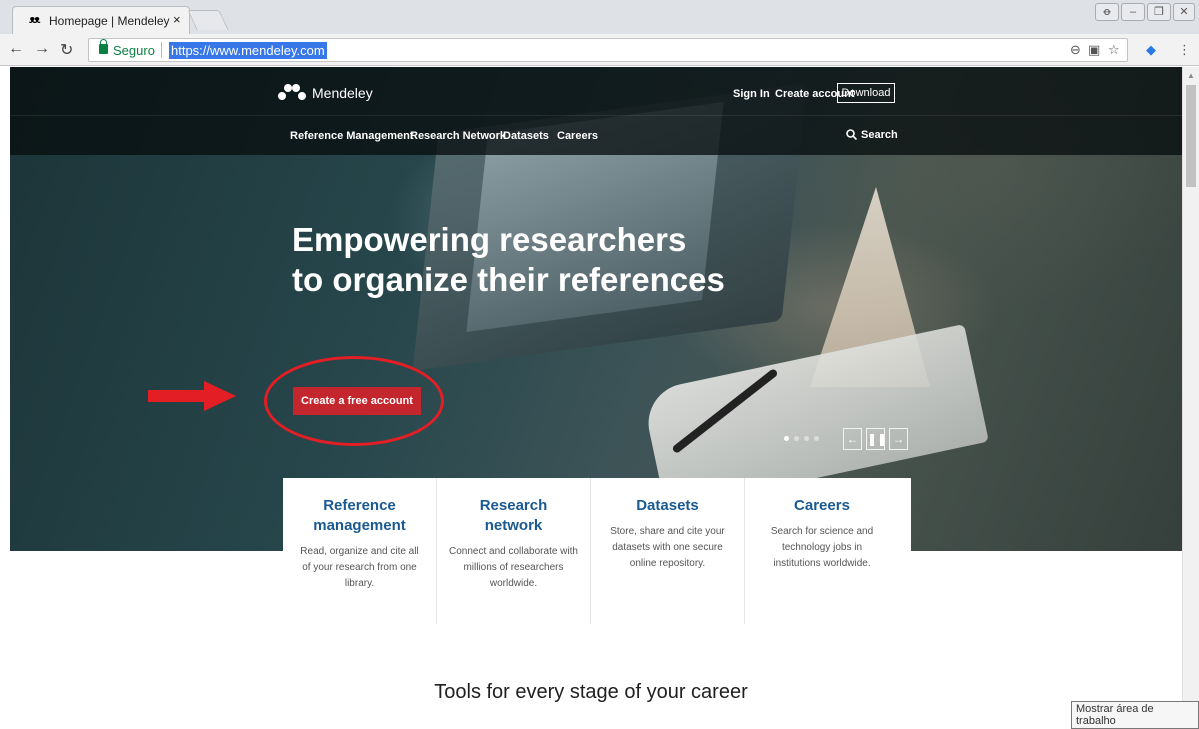 This screenshot has width=1199, height=729. Describe the element at coordinates (458, 136) in the screenshot. I see `nav-research-network: Research Network` at that location.